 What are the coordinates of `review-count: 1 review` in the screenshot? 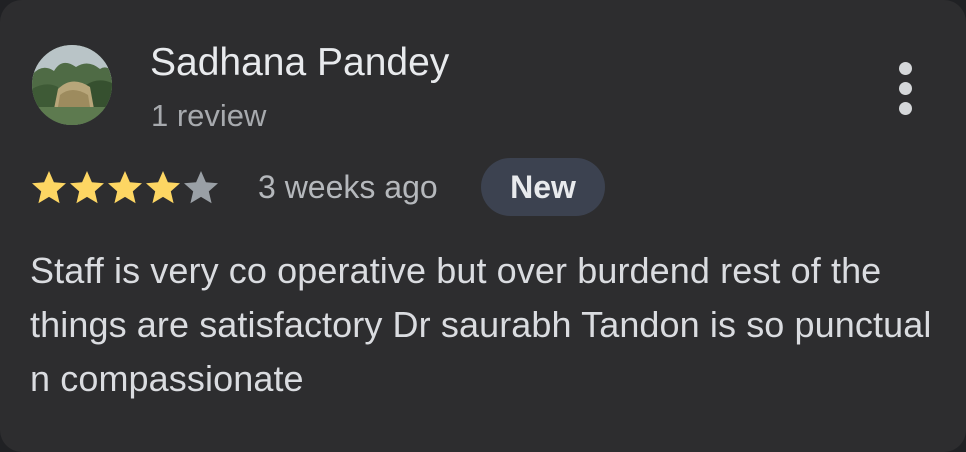 It's located at (209, 115).